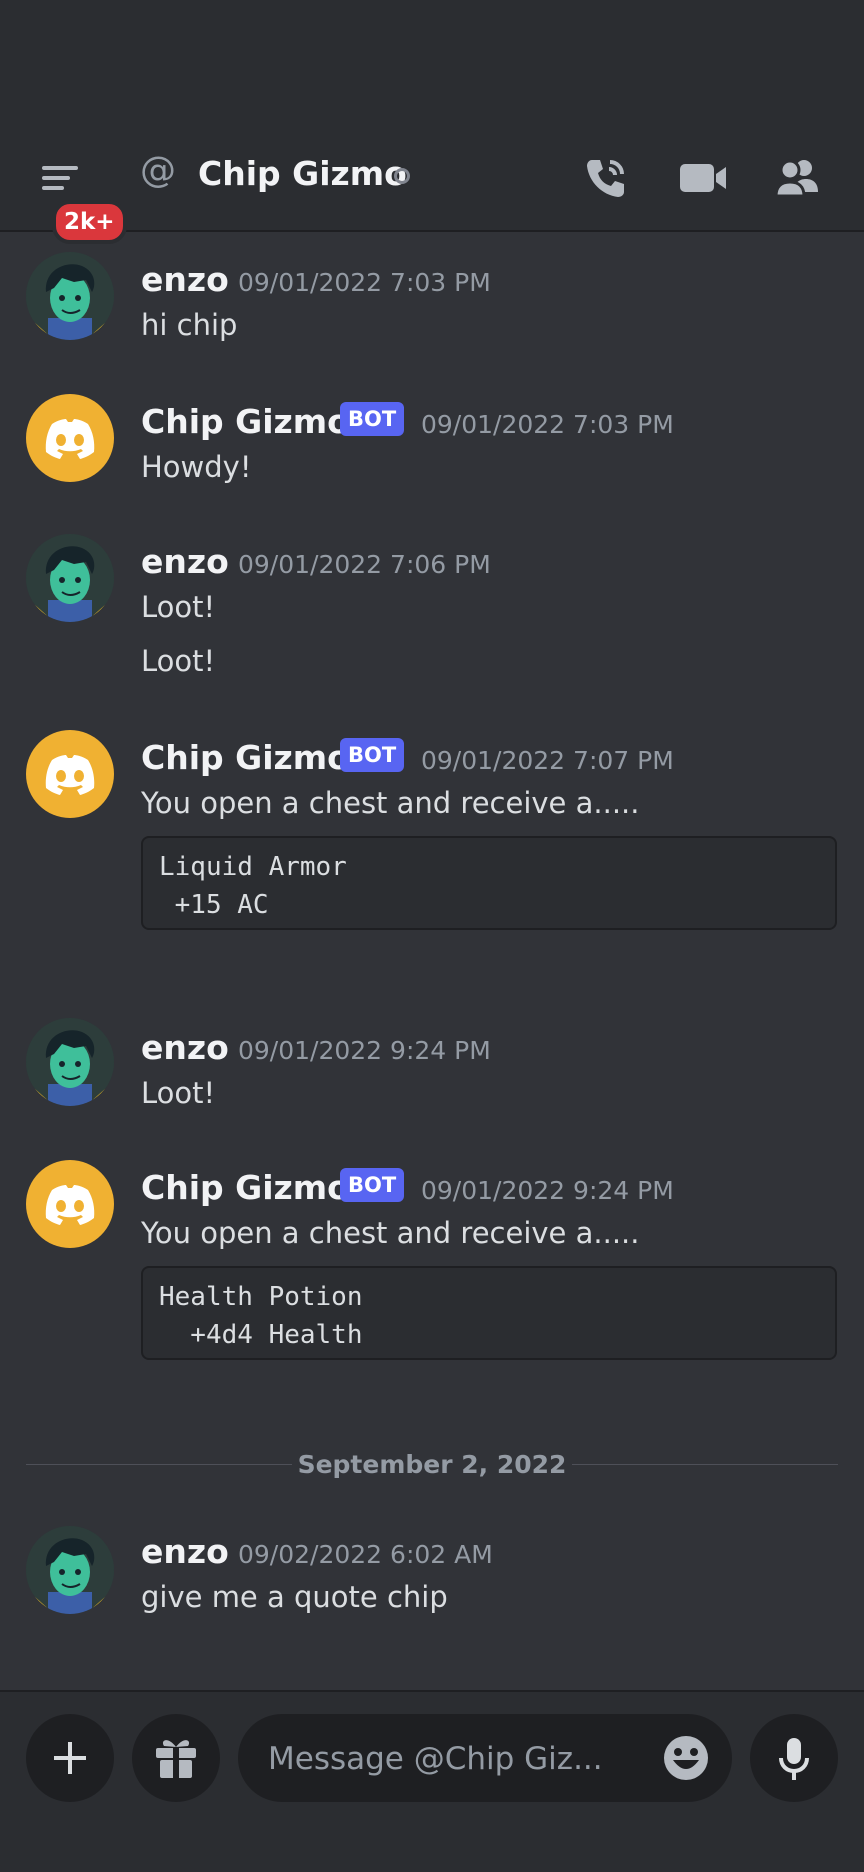  I want to click on gift-icon, so click(176, 1759).